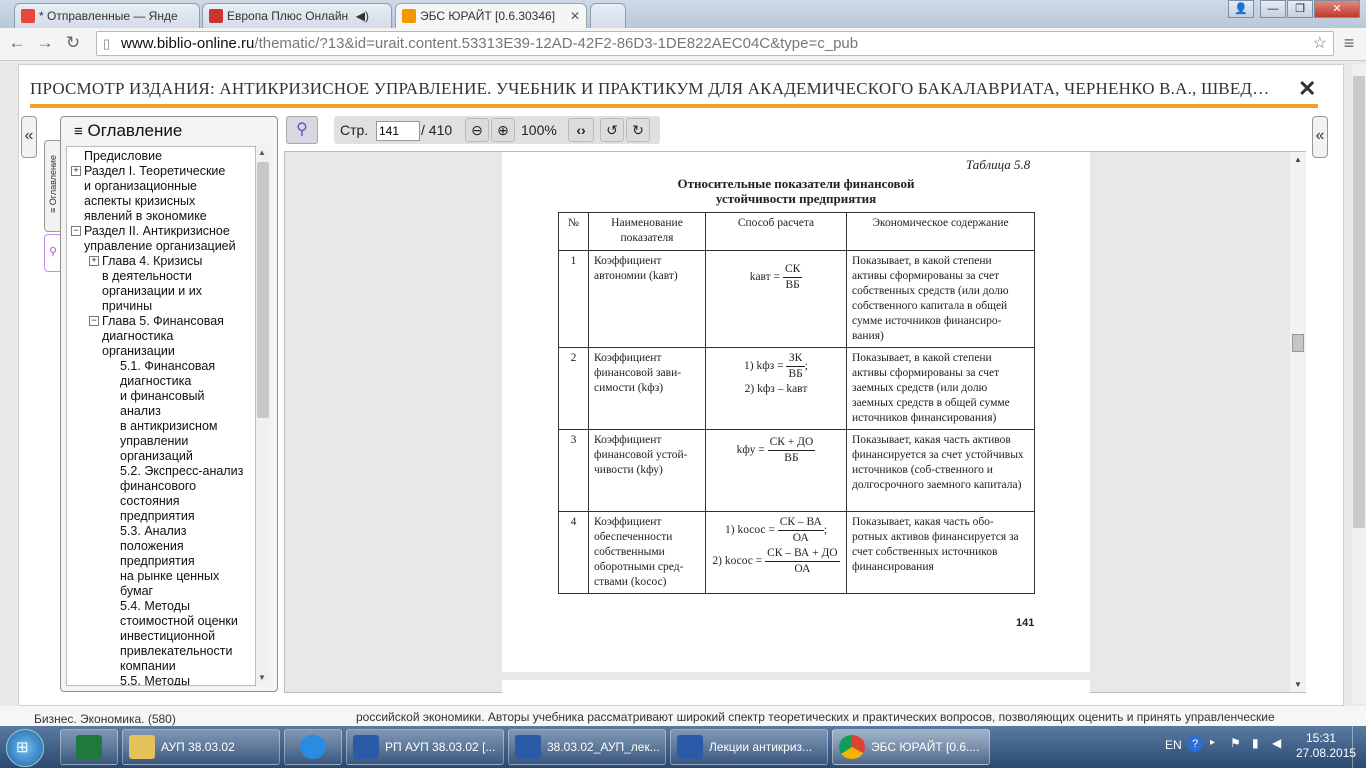 Image resolution: width=1366 pixels, height=768 pixels. Describe the element at coordinates (539, 130) in the screenshot. I see `zoom-level: 100%` at that location.